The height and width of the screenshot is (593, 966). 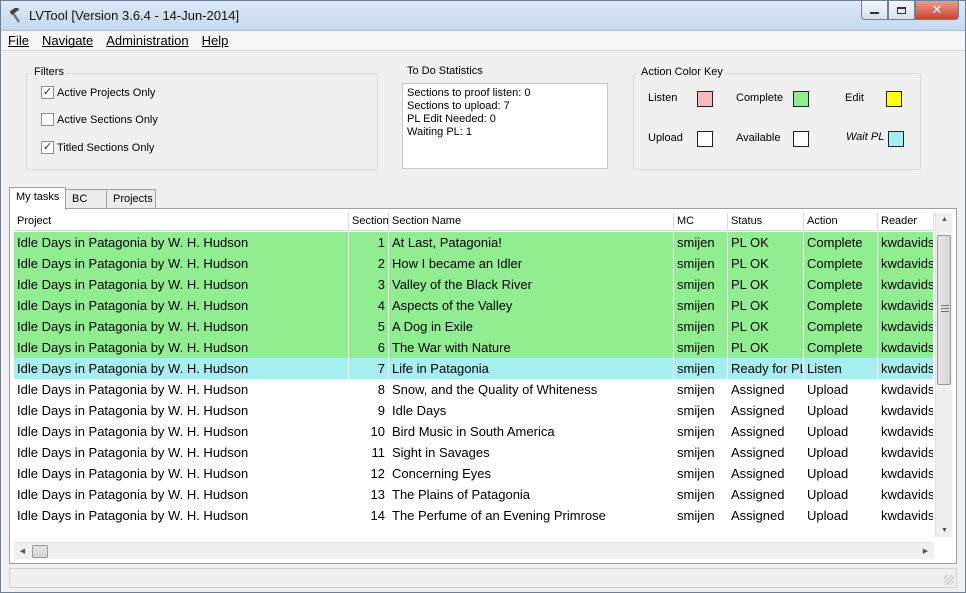 I want to click on cell-section: 5, so click(x=369, y=326).